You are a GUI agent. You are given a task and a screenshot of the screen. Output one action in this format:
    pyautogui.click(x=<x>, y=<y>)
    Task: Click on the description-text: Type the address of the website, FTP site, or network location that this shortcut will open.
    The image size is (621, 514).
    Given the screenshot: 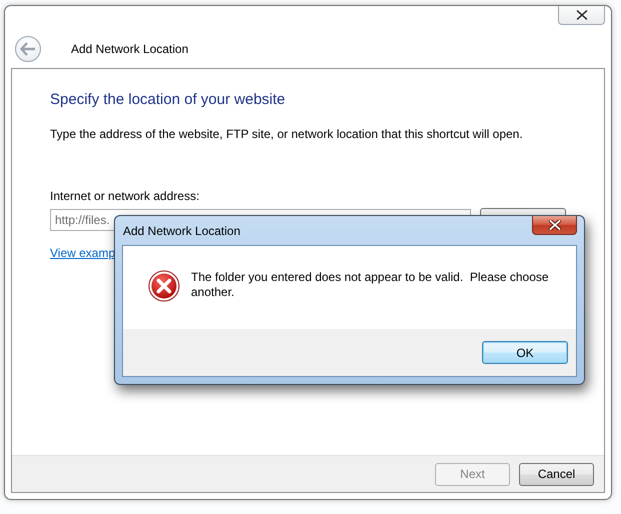 What is the action you would take?
    pyautogui.click(x=287, y=134)
    